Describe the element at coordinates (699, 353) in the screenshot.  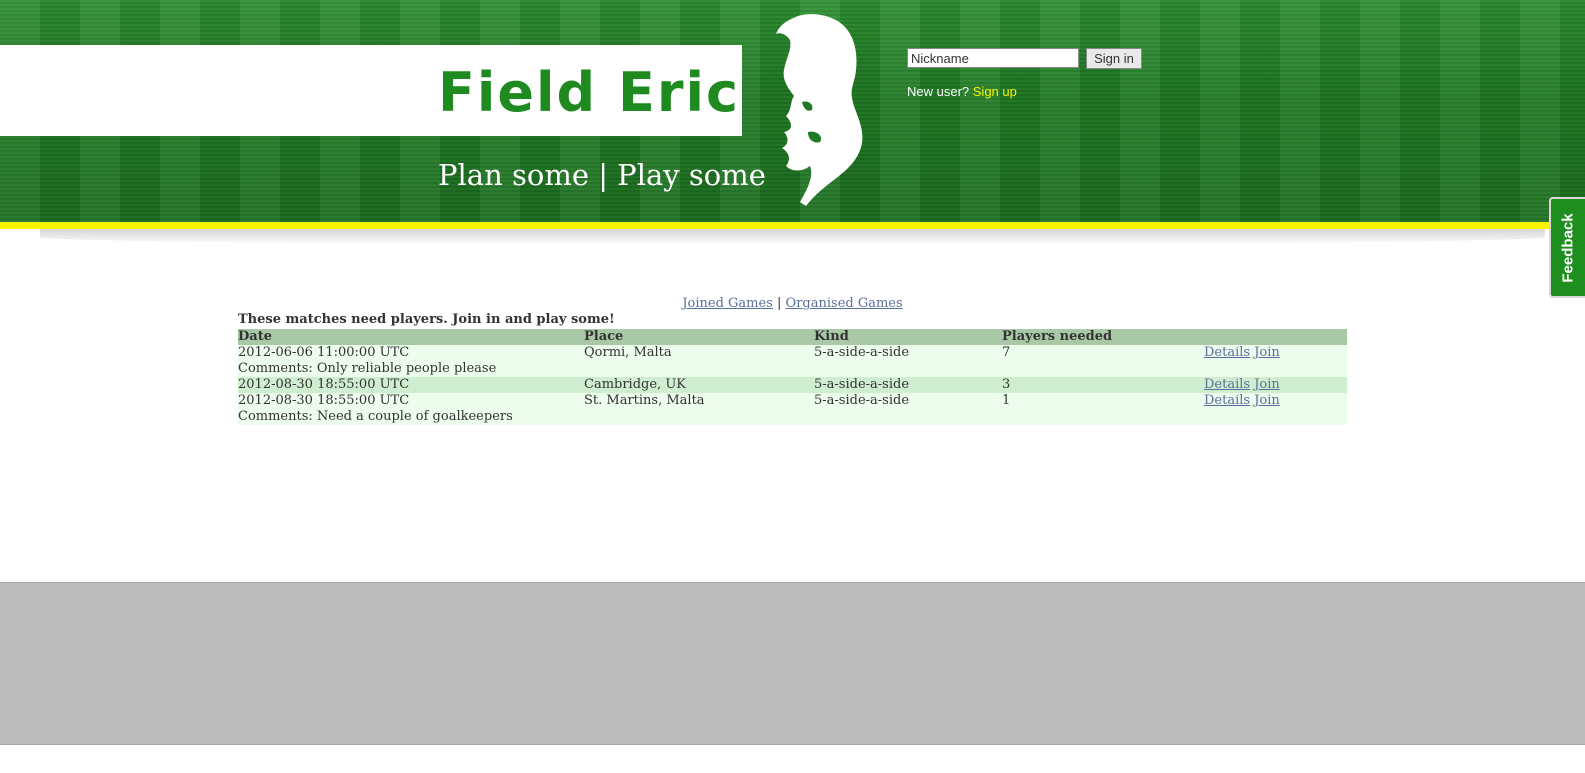
I see `match-place: Qormi, Malta` at that location.